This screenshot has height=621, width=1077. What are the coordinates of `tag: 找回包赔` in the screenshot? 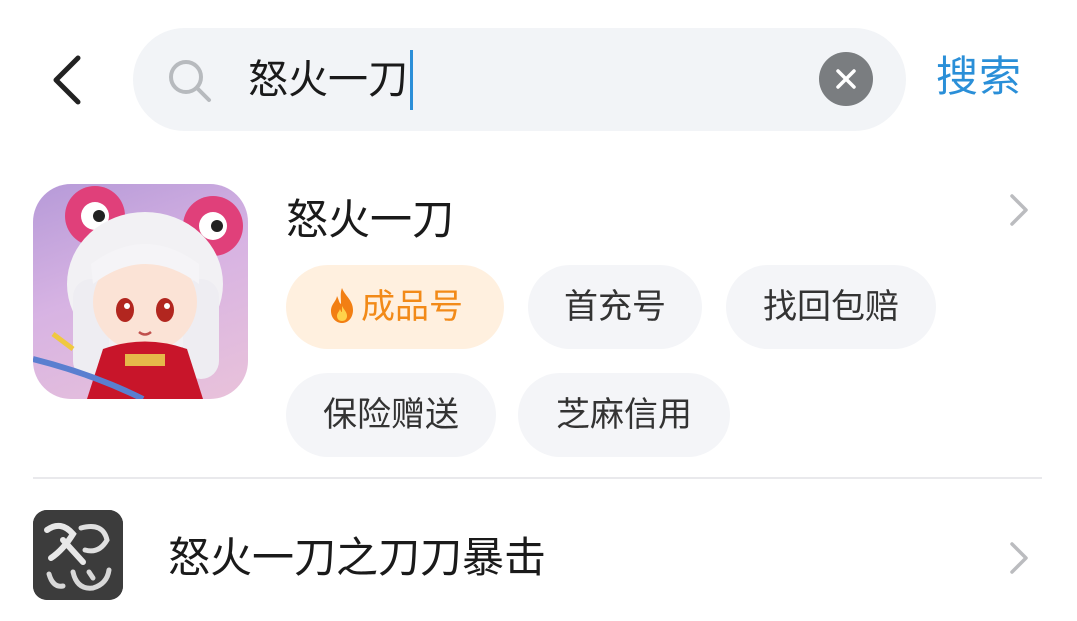 It's located at (831, 307).